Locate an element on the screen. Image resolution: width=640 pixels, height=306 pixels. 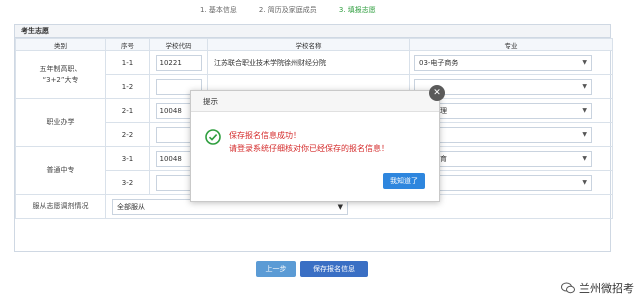
dialog-body: 保存报名信息成功！ 请登录系统仔细核对你已经保存的报名信息！ is located at coordinates (297, 142).